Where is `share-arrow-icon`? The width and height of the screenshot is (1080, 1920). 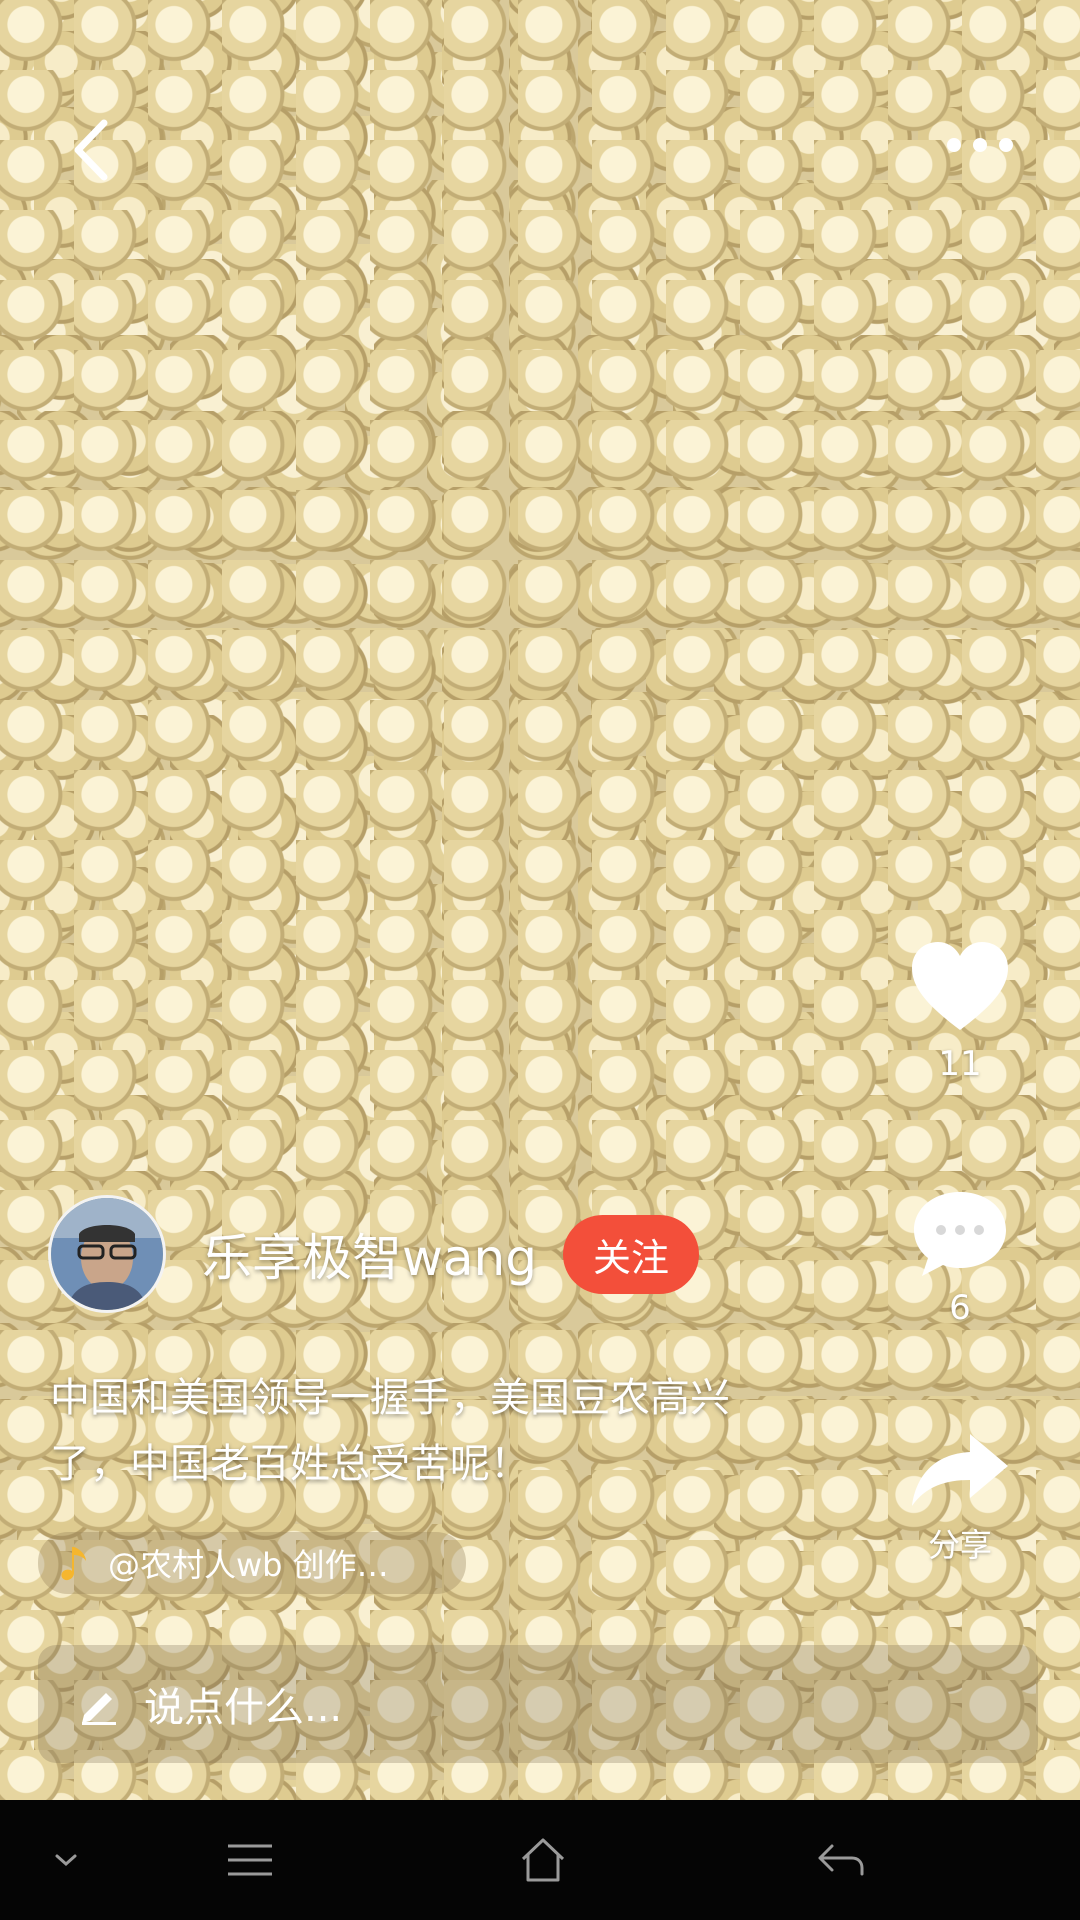 share-arrow-icon is located at coordinates (960, 1470).